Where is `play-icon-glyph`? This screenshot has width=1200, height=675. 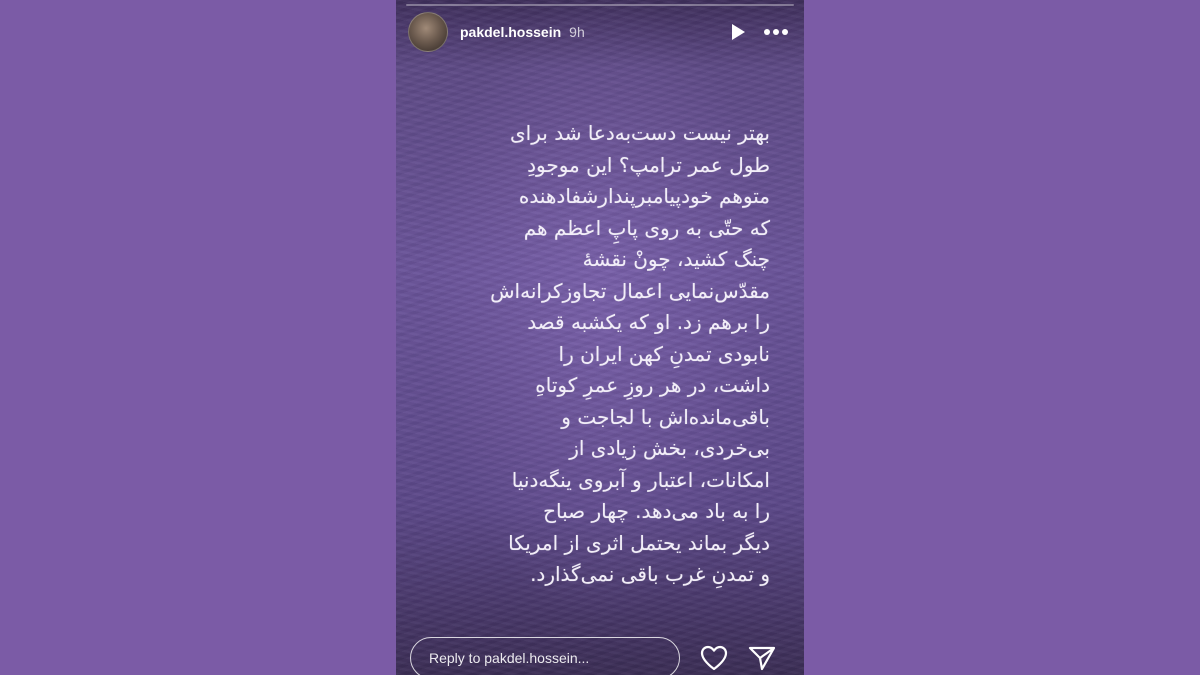 play-icon-glyph is located at coordinates (738, 32).